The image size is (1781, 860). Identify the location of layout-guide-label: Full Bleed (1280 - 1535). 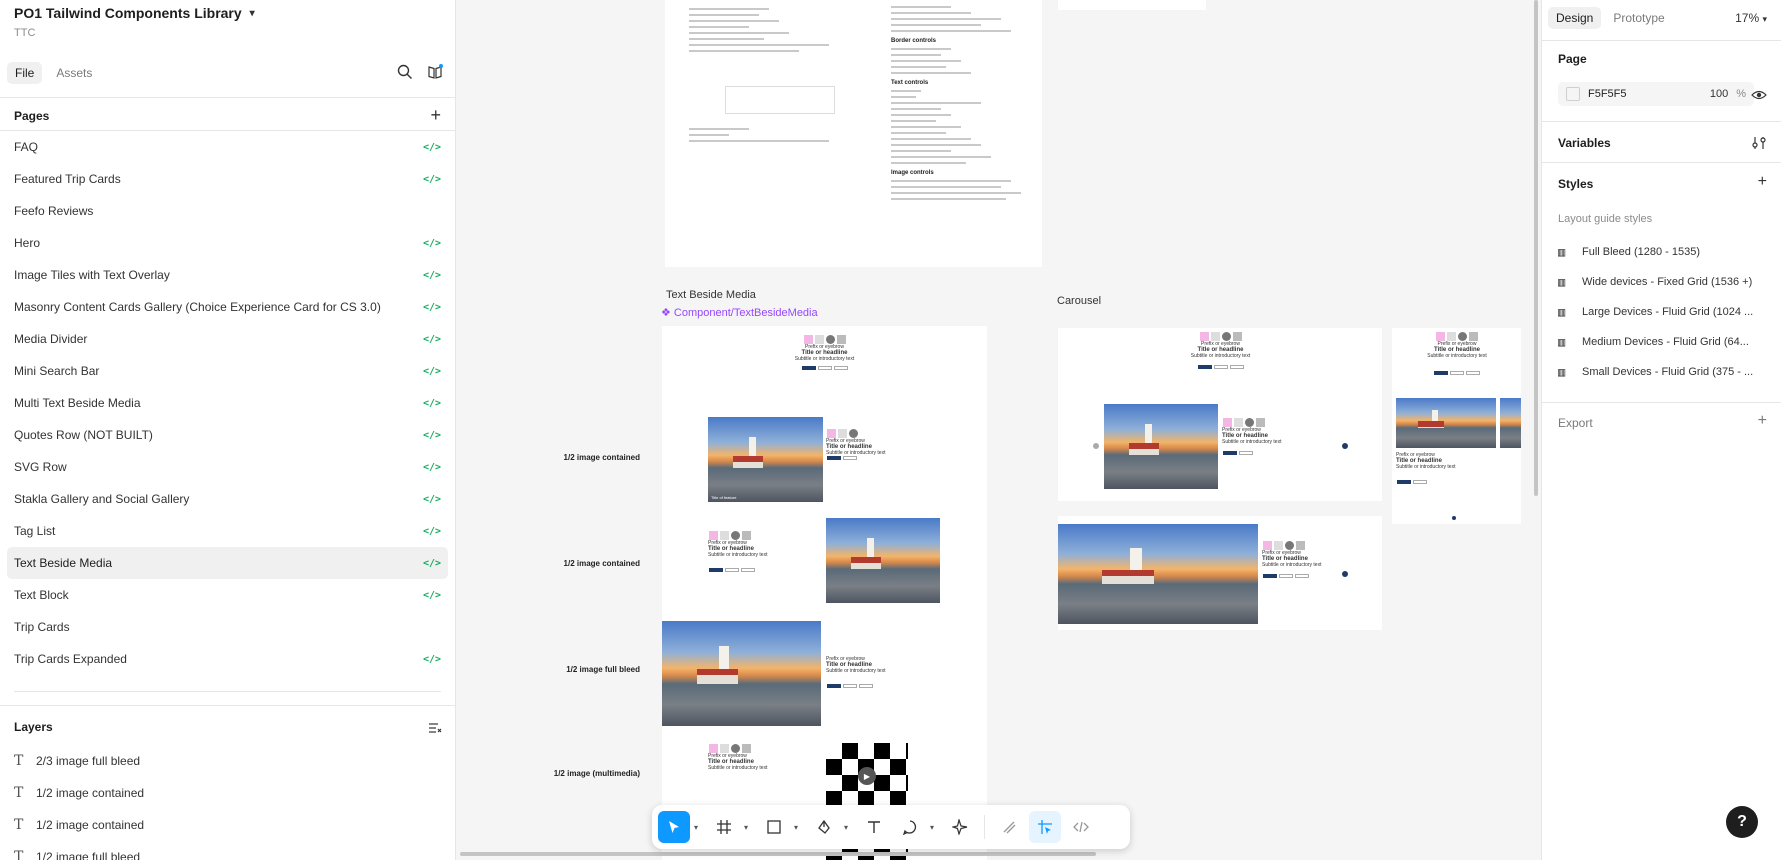
(1641, 252).